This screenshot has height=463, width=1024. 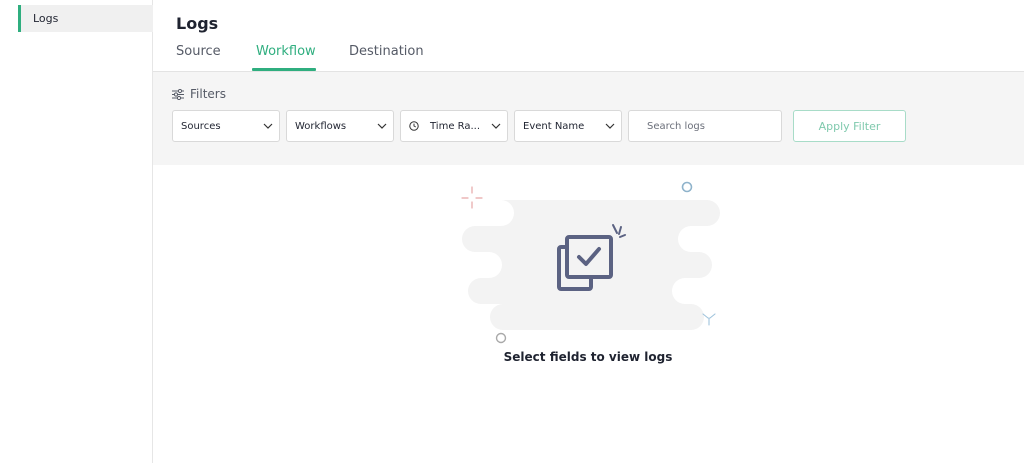 I want to click on filters-heading: Filters, so click(x=199, y=94).